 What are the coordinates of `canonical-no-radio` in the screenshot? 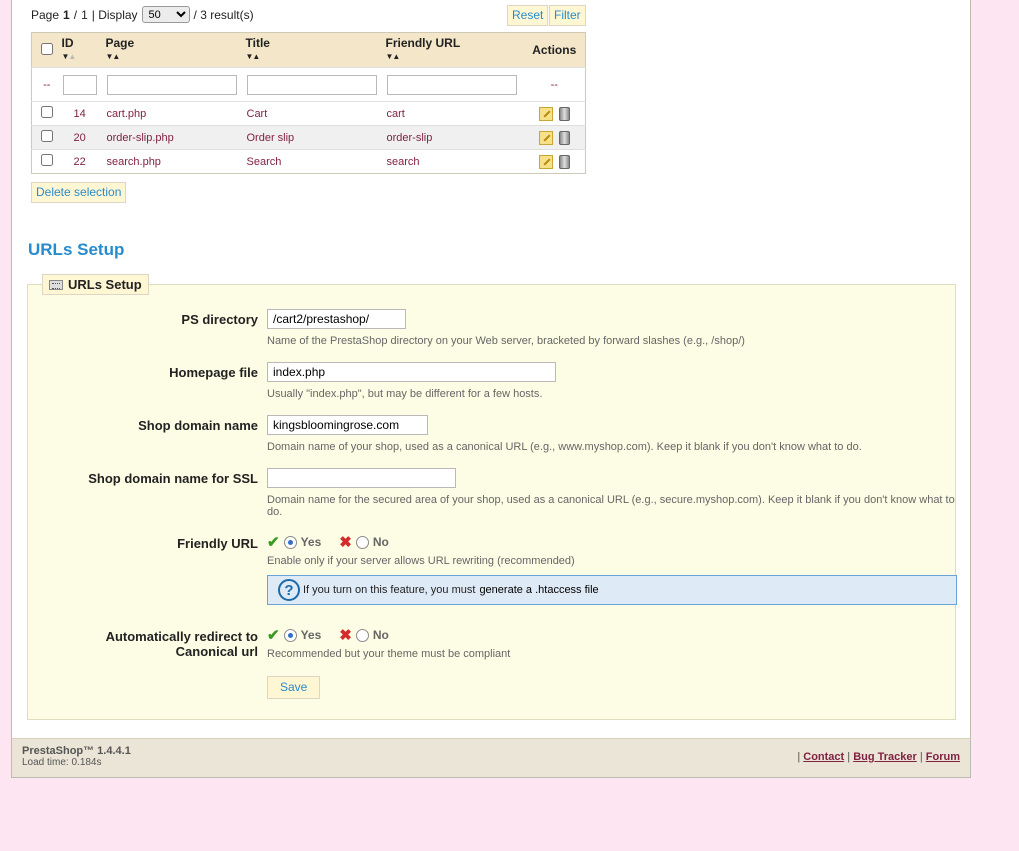 It's located at (362, 635).